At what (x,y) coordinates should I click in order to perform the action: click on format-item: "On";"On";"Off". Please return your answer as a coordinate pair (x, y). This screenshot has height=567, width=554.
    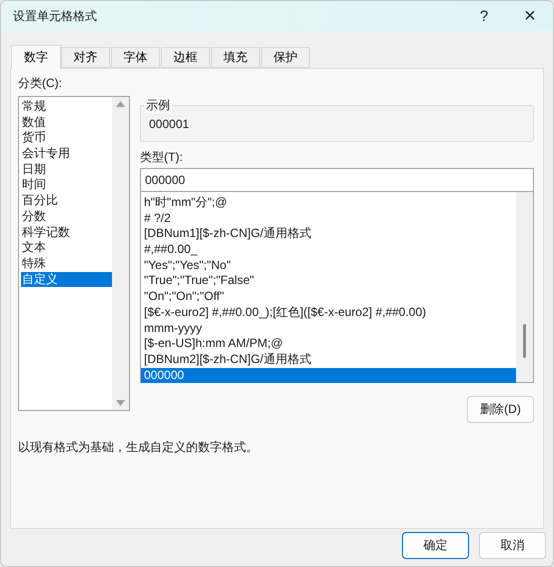
    Looking at the image, I should click on (328, 297).